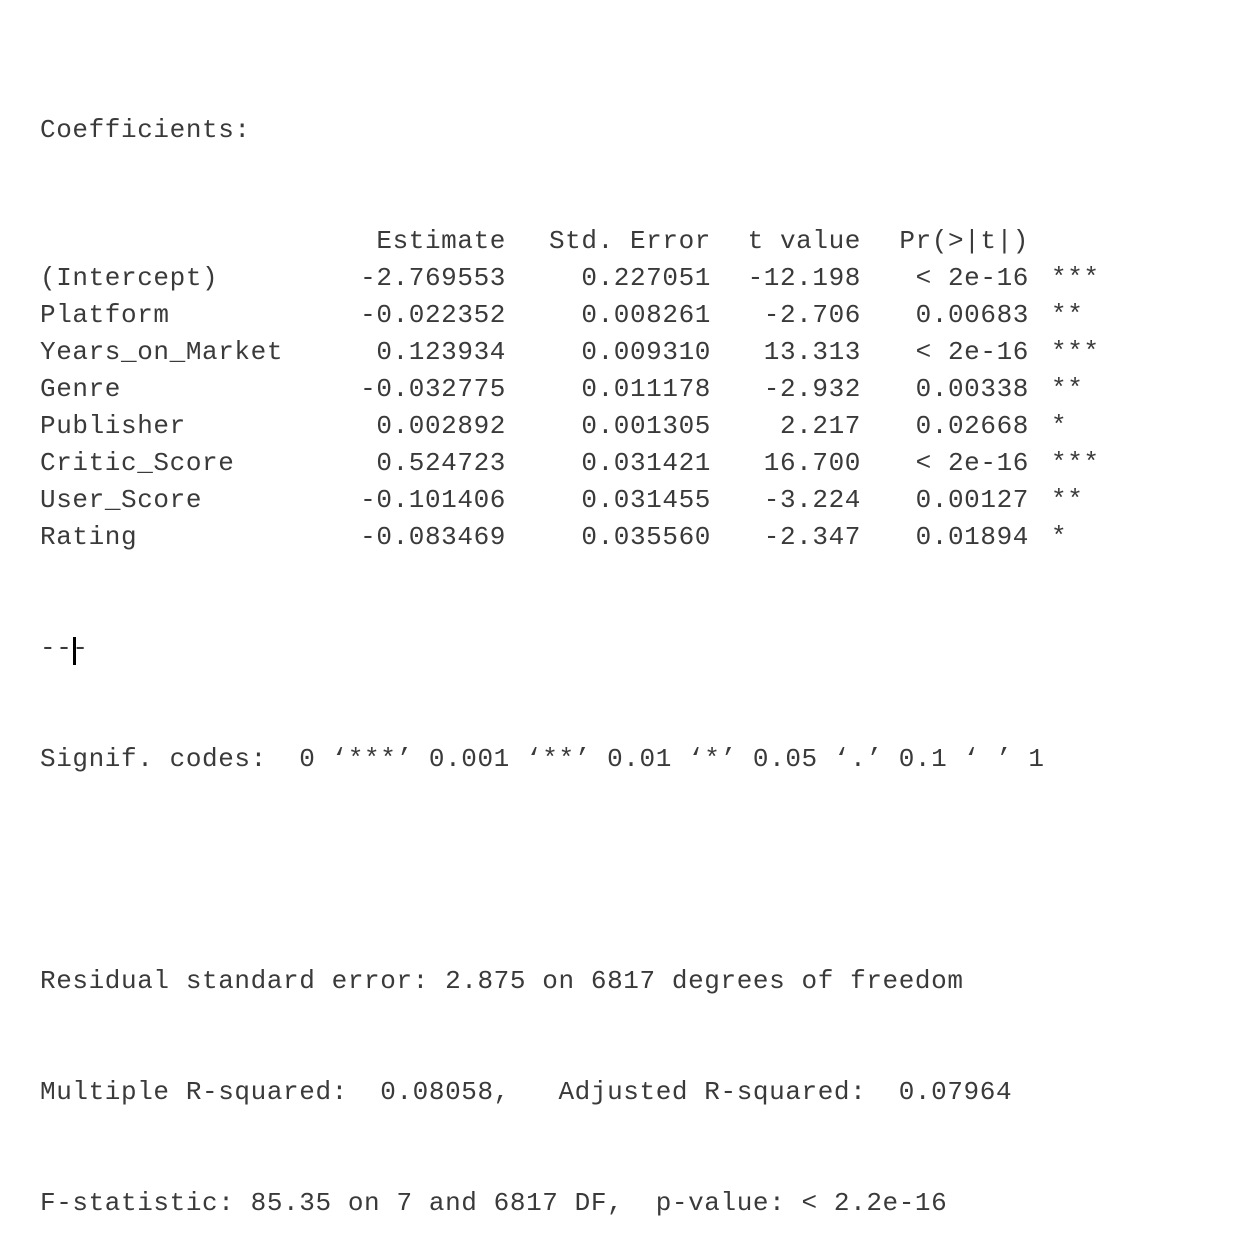 The image size is (1245, 1259). What do you see at coordinates (433, 389) in the screenshot?
I see `estimate-value: -0.032775` at bounding box center [433, 389].